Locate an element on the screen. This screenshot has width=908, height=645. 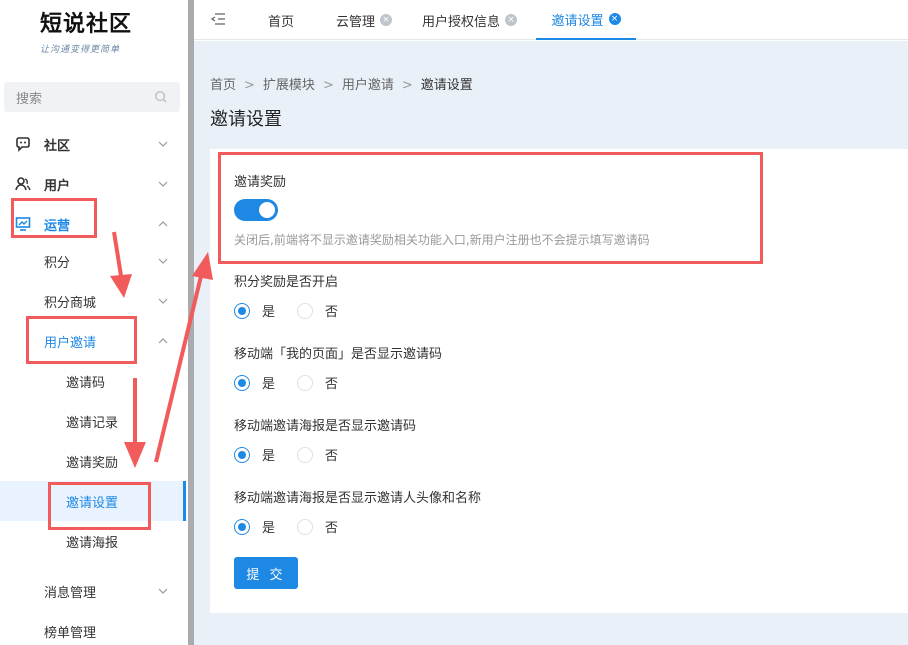
logo: 短说社区 让沟通变得更简单 is located at coordinates (100, 34).